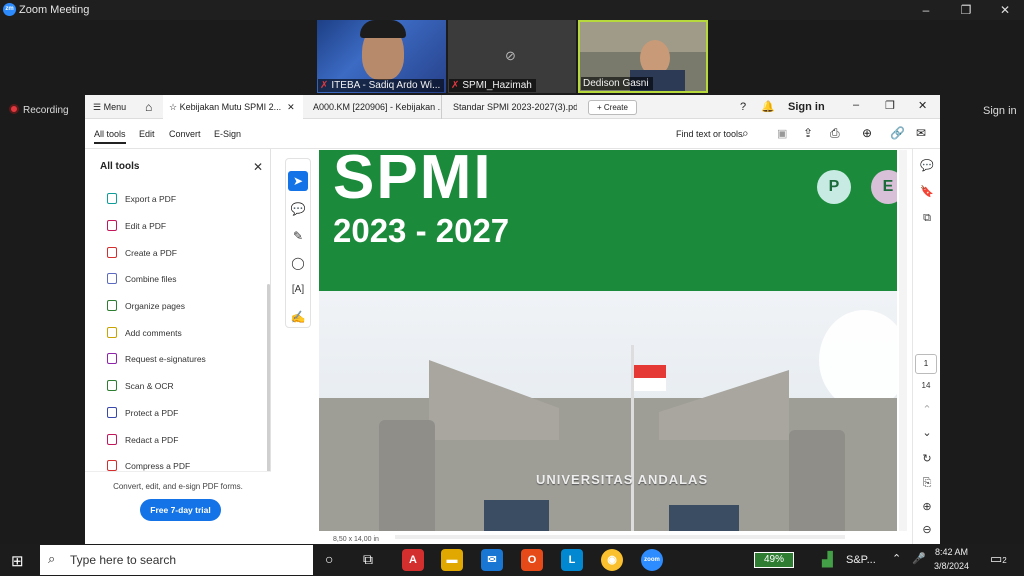 The width and height of the screenshot is (1024, 576). What do you see at coordinates (298, 236) in the screenshot?
I see `pen-icon: ✎` at bounding box center [298, 236].